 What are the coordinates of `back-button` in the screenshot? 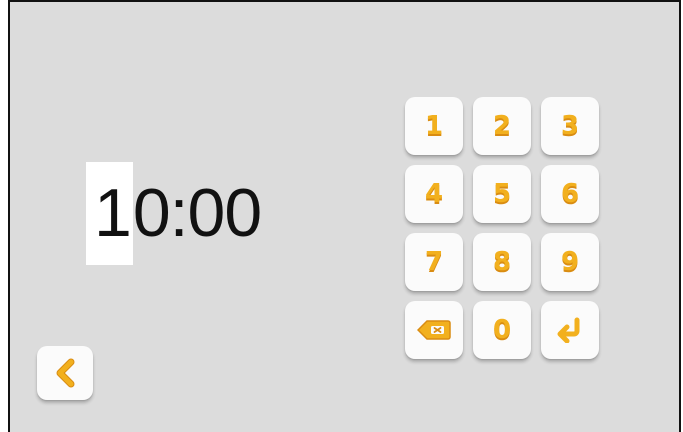 It's located at (65, 373).